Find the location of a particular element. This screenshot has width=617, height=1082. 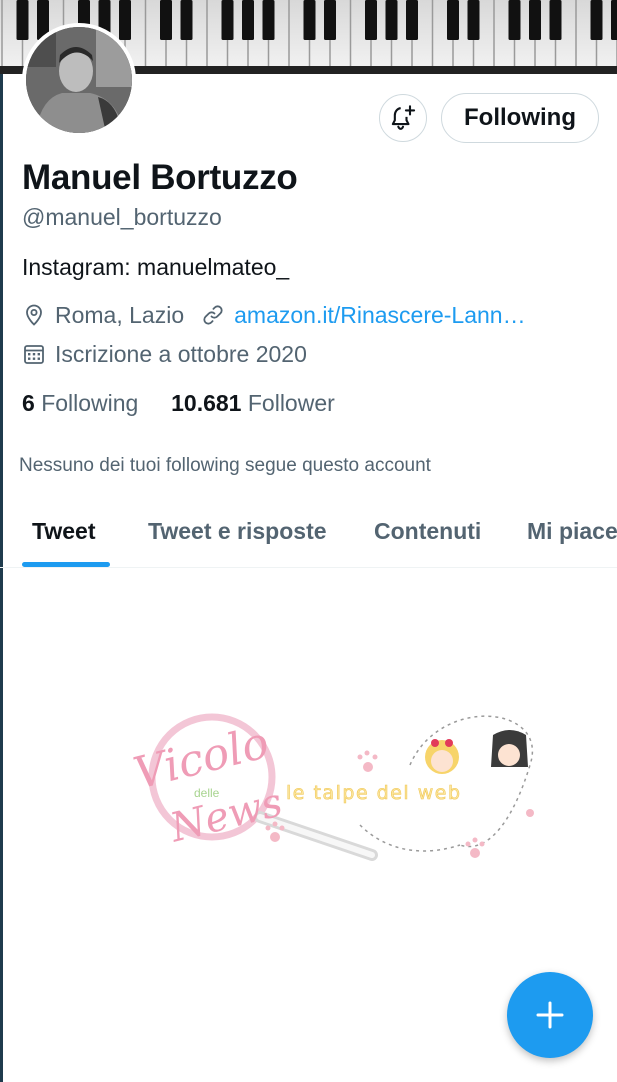

calendar-icon is located at coordinates (34, 354).